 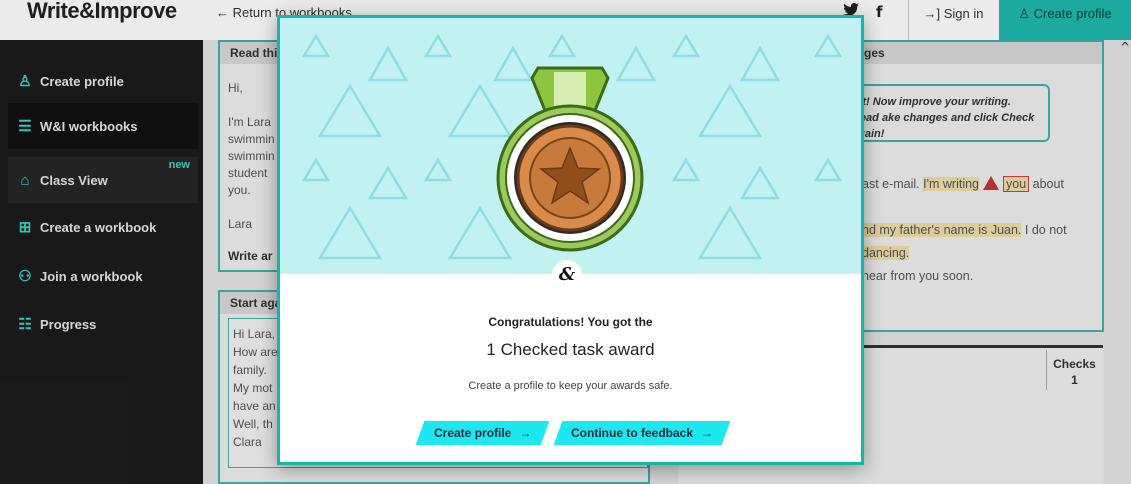 What do you see at coordinates (570, 349) in the screenshot?
I see `award-title: 1 Checked task award` at bounding box center [570, 349].